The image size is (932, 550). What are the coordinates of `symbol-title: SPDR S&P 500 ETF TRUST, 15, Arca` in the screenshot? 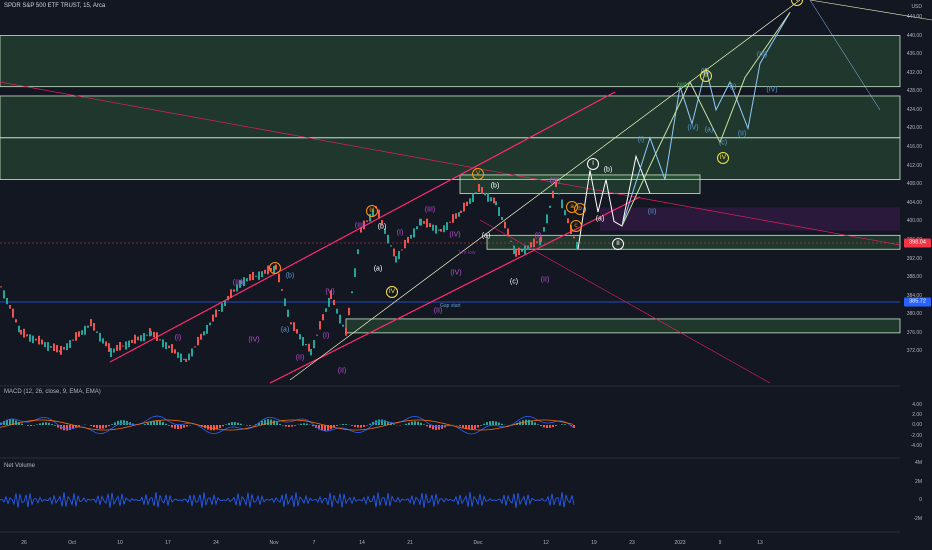 It's located at (54, 6).